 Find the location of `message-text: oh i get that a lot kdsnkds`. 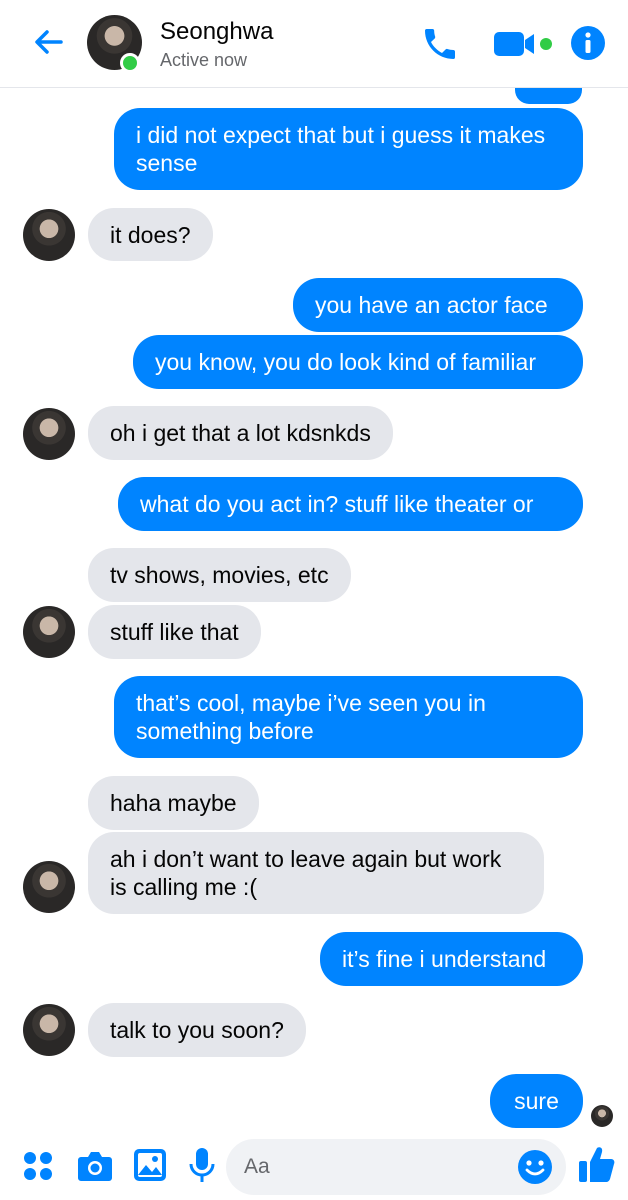

message-text: oh i get that a lot kdsnkds is located at coordinates (240, 433).